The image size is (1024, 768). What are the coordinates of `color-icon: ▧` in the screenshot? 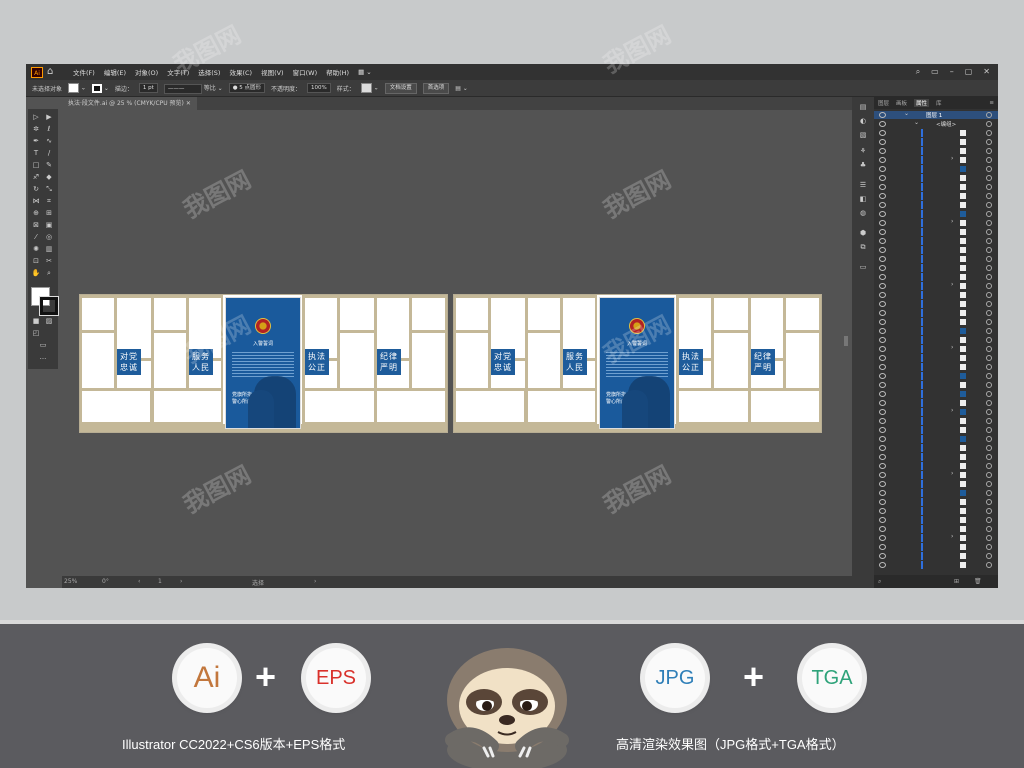 It's located at (863, 135).